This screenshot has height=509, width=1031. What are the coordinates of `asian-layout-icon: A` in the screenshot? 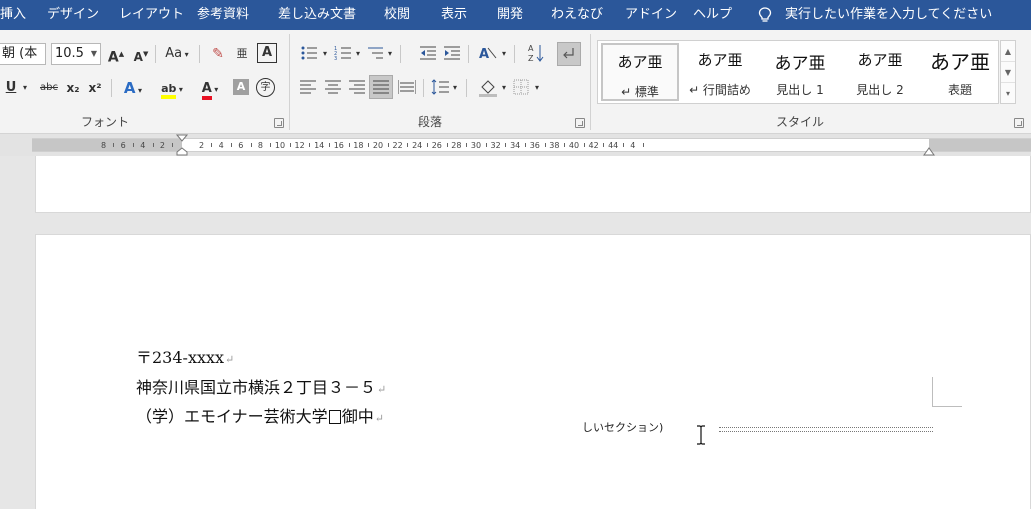 It's located at (488, 53).